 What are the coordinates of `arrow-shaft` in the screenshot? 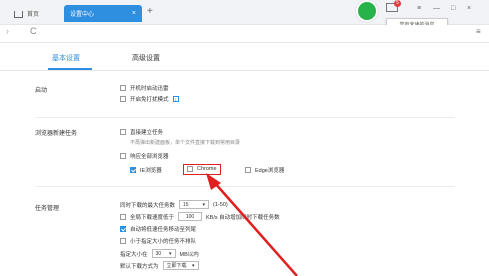 It's located at (255, 228).